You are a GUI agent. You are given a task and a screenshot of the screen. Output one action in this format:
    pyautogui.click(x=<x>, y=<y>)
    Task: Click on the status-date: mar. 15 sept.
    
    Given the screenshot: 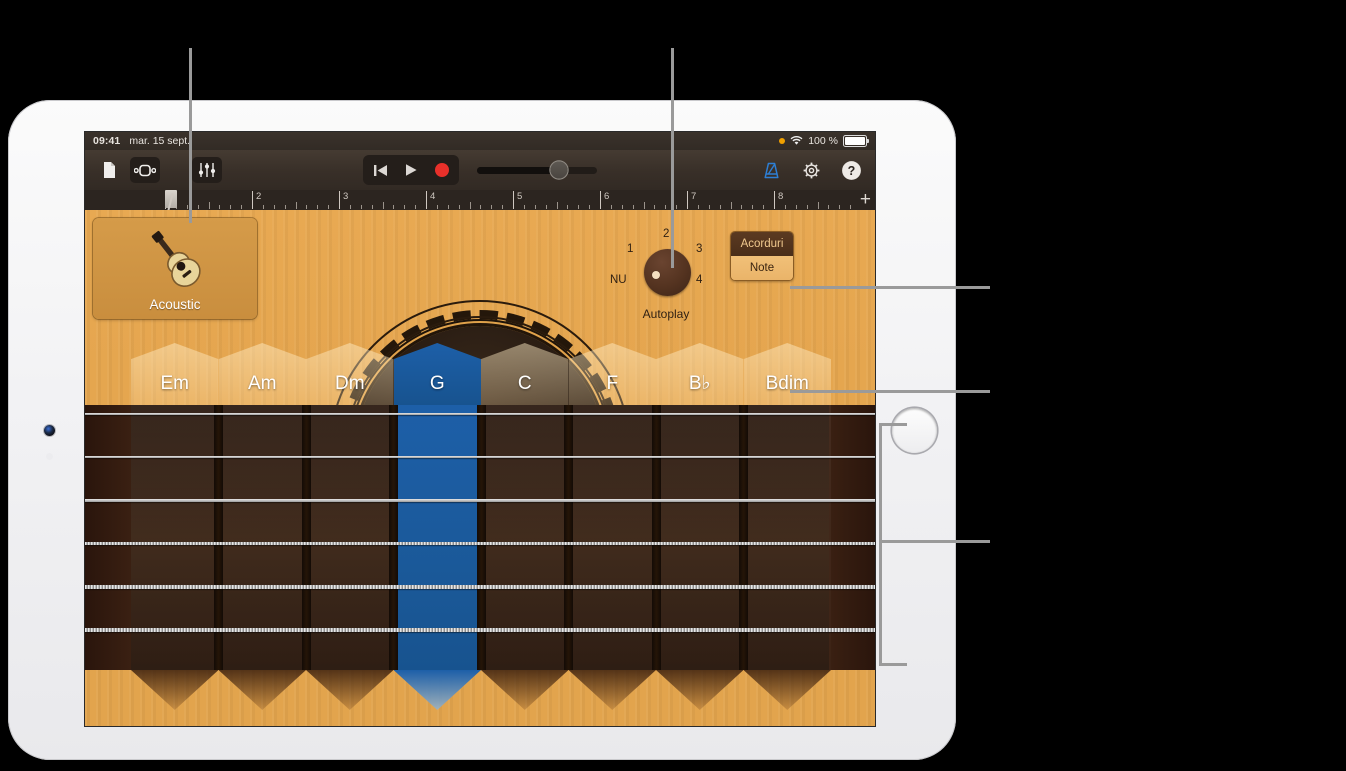 What is the action you would take?
    pyautogui.click(x=160, y=141)
    